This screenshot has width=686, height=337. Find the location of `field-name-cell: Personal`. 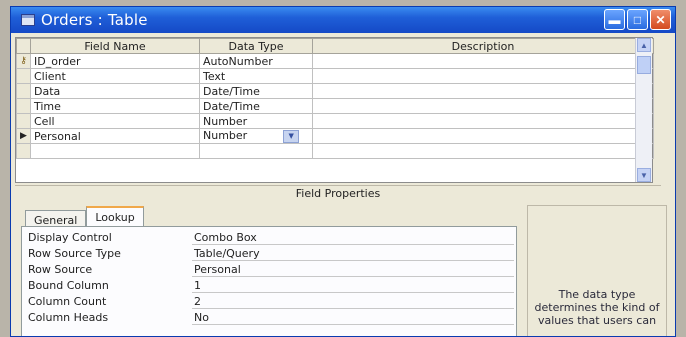

field-name-cell: Personal is located at coordinates (115, 136).